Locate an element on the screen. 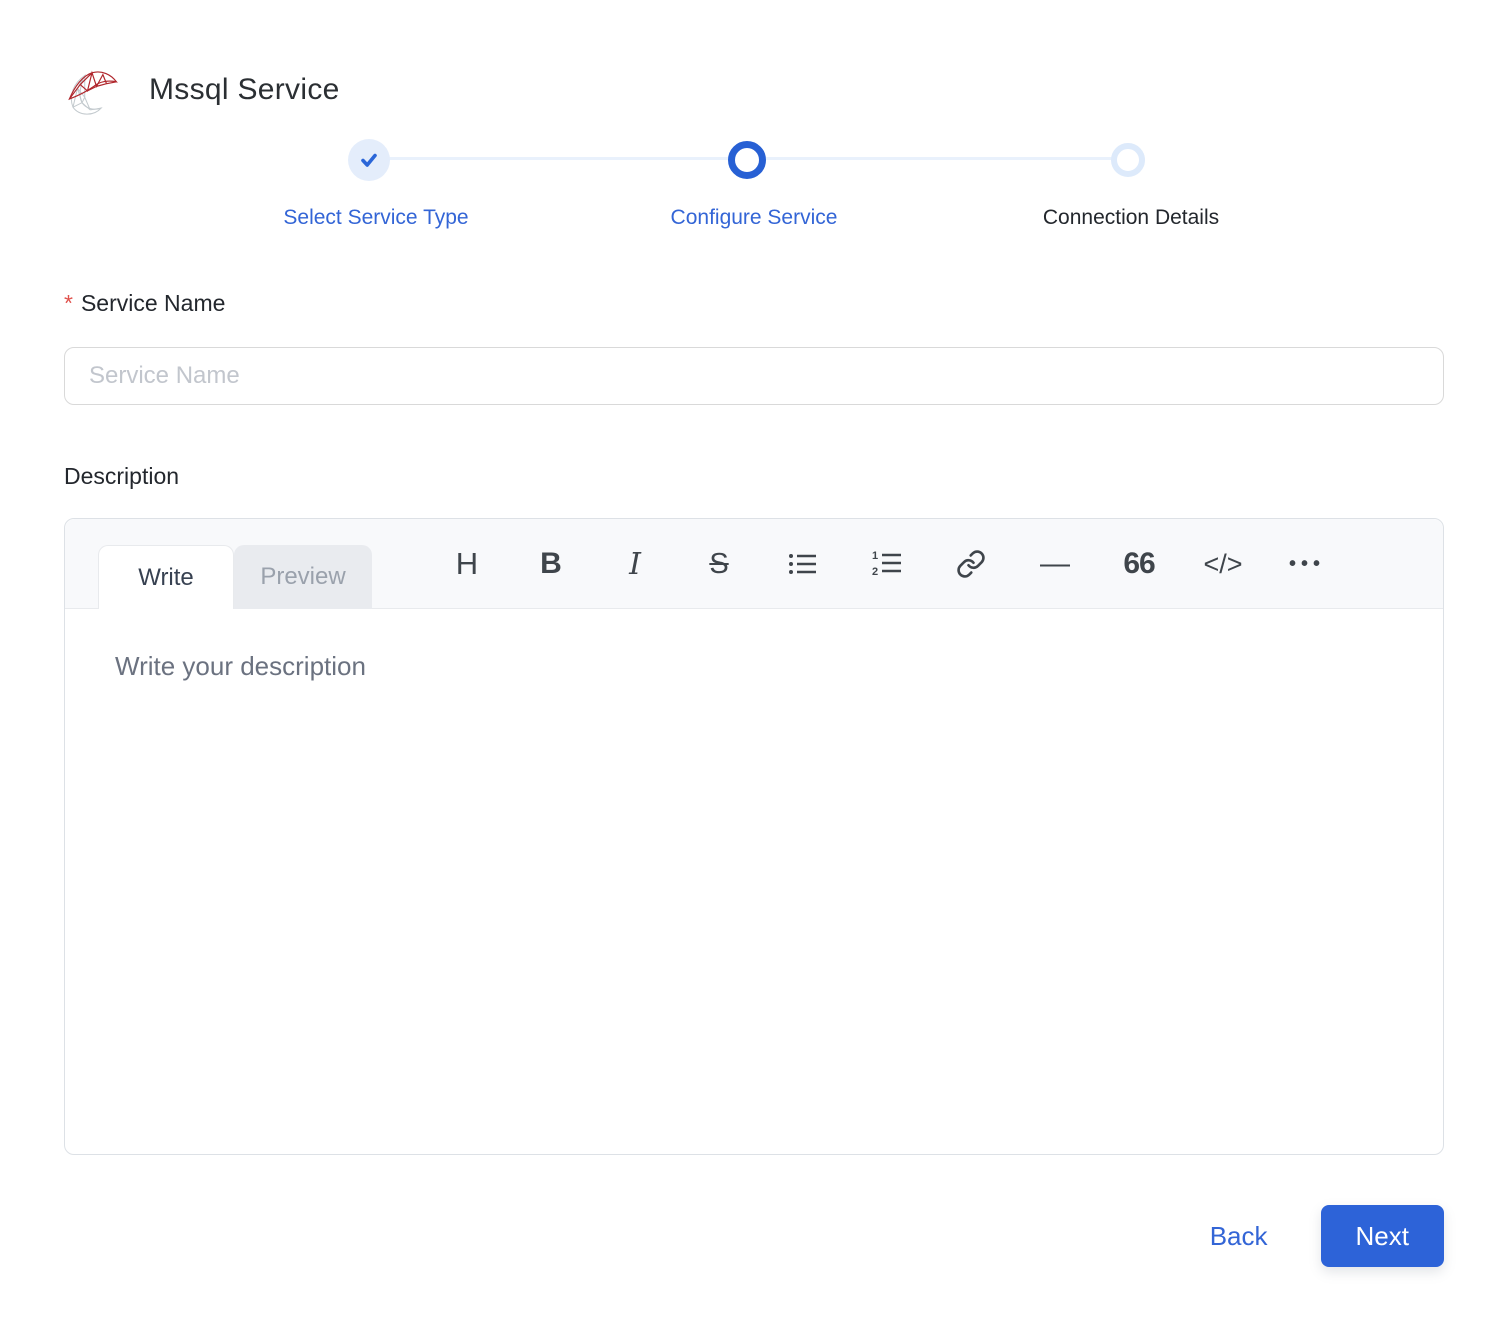 The height and width of the screenshot is (1330, 1508). unordered-list-icon is located at coordinates (803, 564).